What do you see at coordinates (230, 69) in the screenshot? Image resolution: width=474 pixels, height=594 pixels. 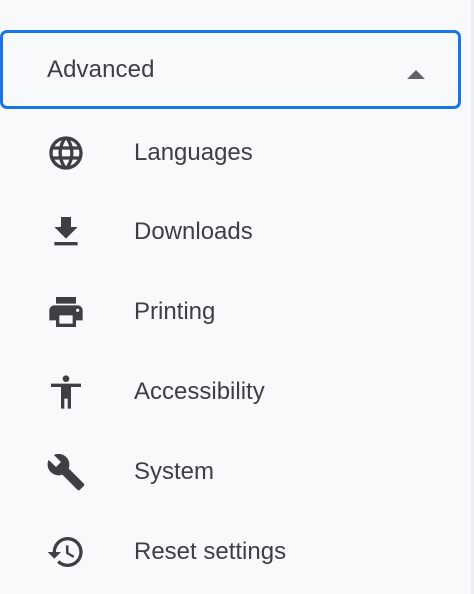 I see `advanced-section-toggle: Advanced` at bounding box center [230, 69].